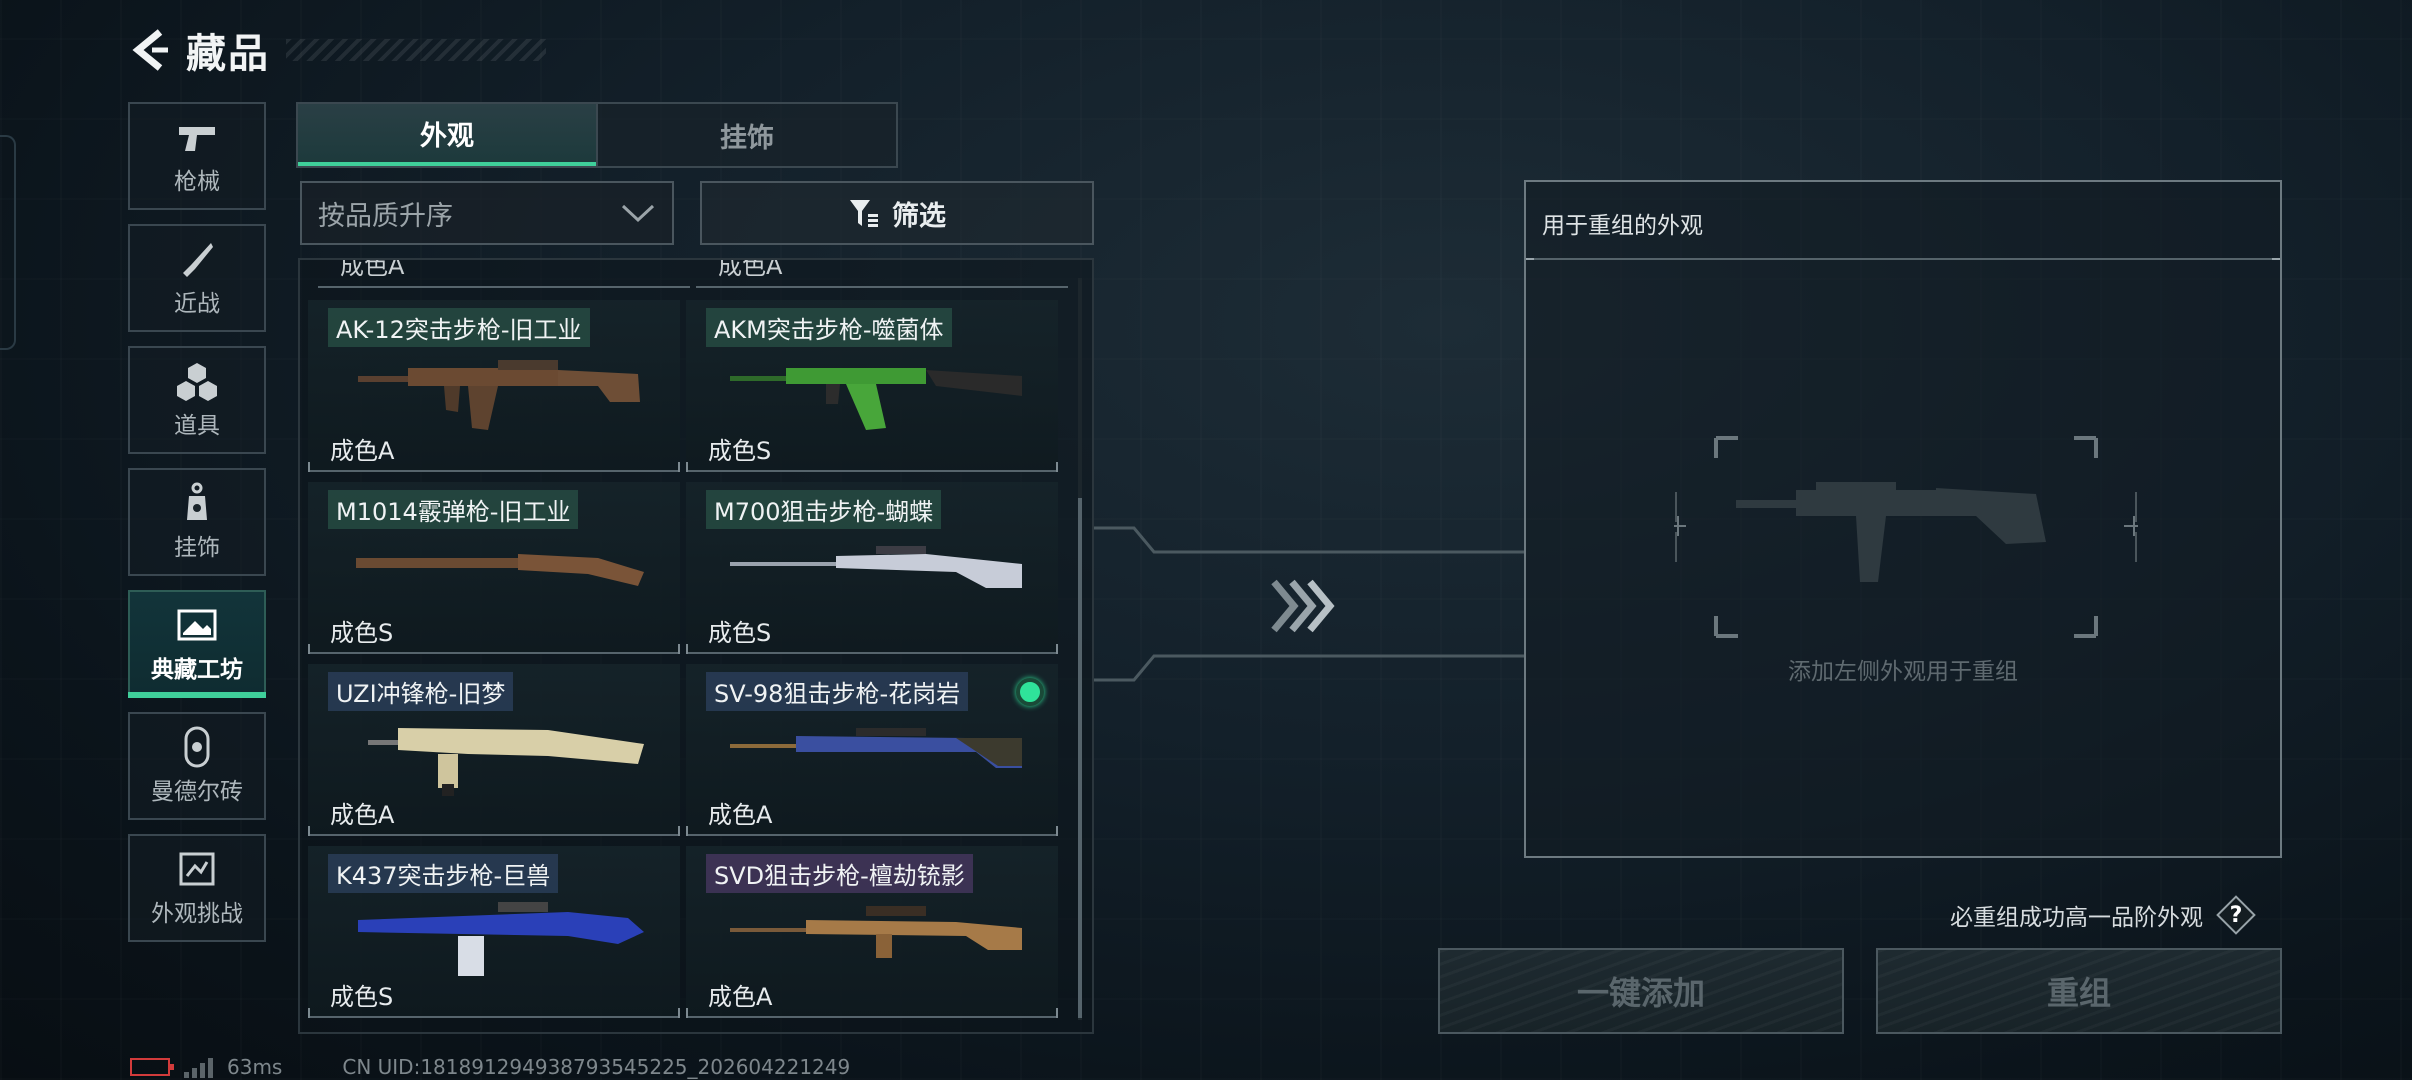  I want to click on card-name: SVD狙击步枪-檀劫铳影, so click(839, 873).